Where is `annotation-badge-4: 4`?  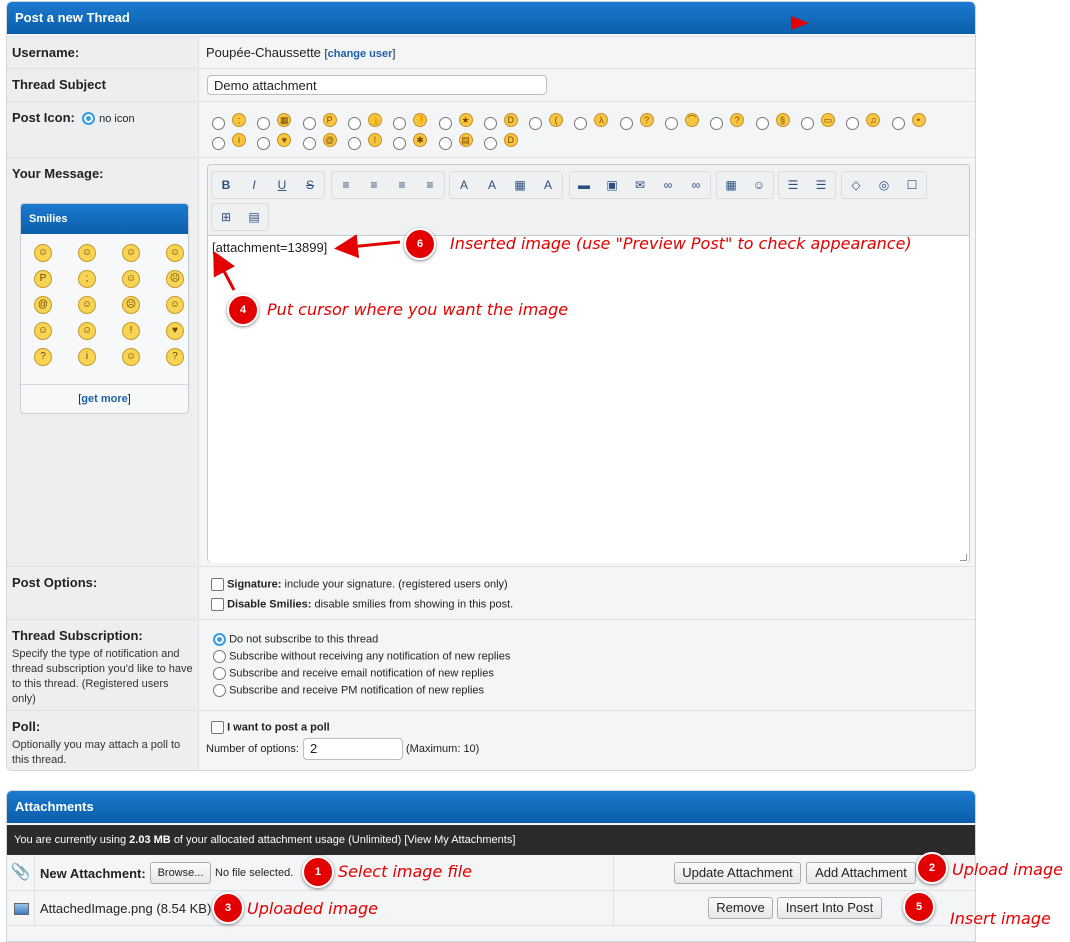
annotation-badge-4: 4 is located at coordinates (243, 310).